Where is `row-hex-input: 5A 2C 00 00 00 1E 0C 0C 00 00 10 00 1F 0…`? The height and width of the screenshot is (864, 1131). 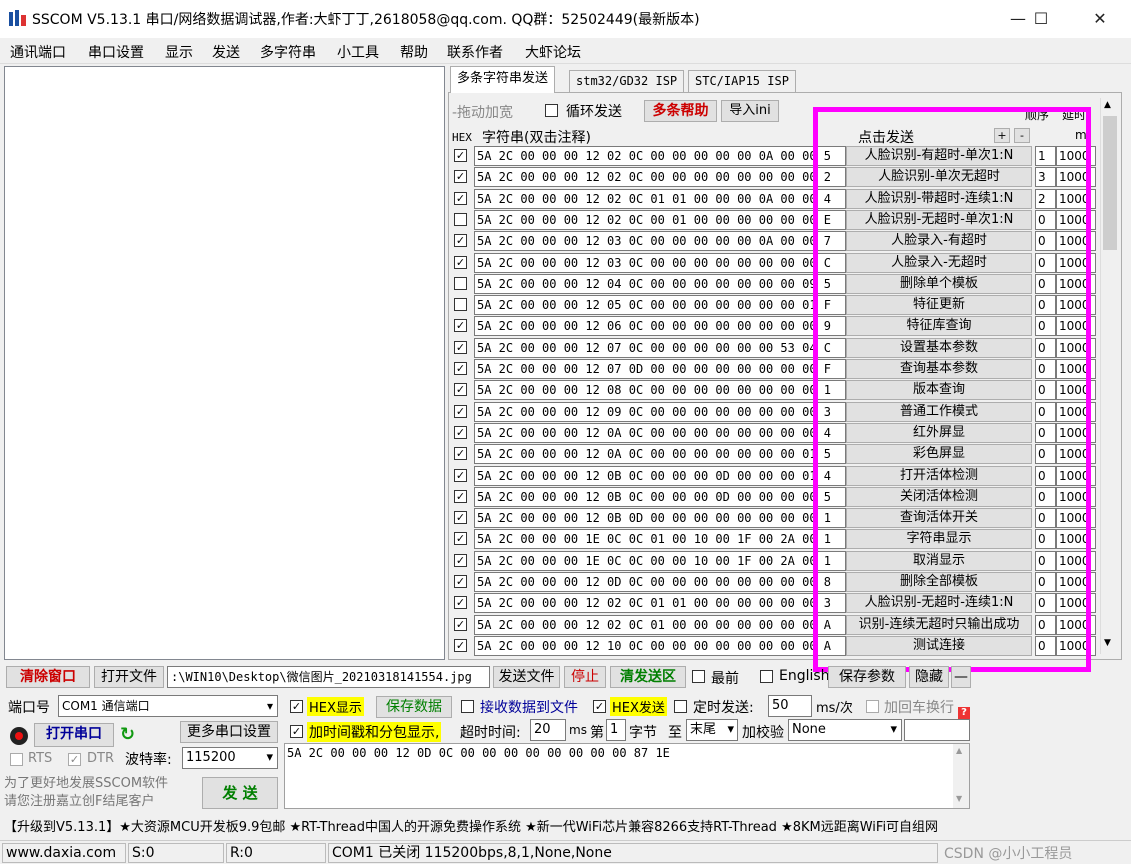 row-hex-input: 5A 2C 00 00 00 1E 0C 0C 00 00 10 00 1F 0… is located at coordinates (660, 561).